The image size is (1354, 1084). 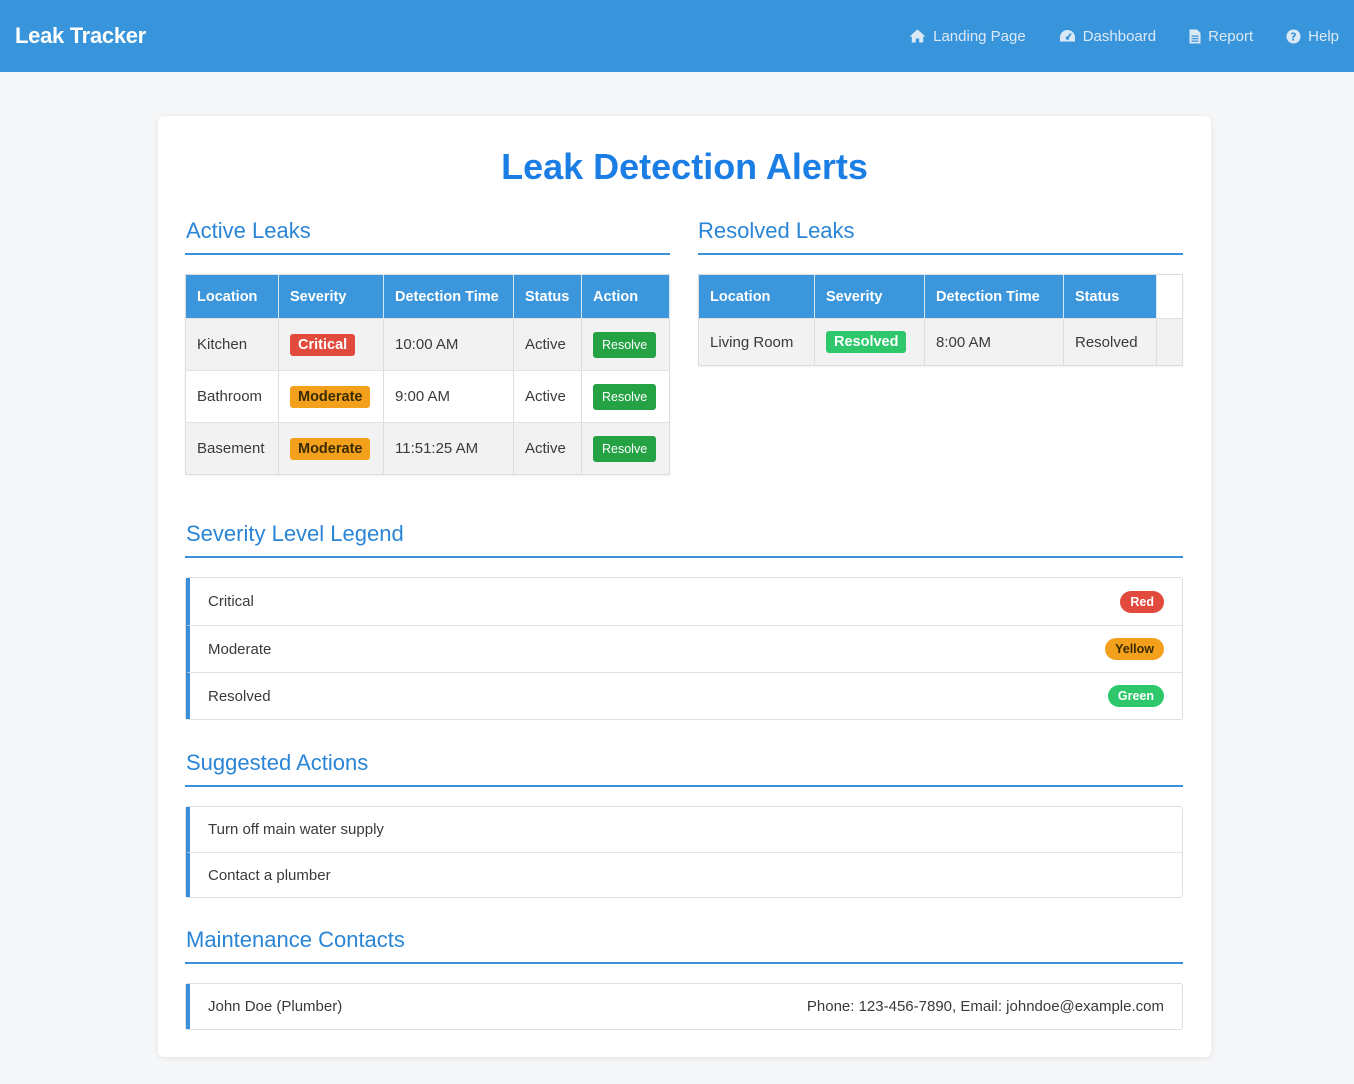 I want to click on cell-time: 11:51:25 AM, so click(x=448, y=448).